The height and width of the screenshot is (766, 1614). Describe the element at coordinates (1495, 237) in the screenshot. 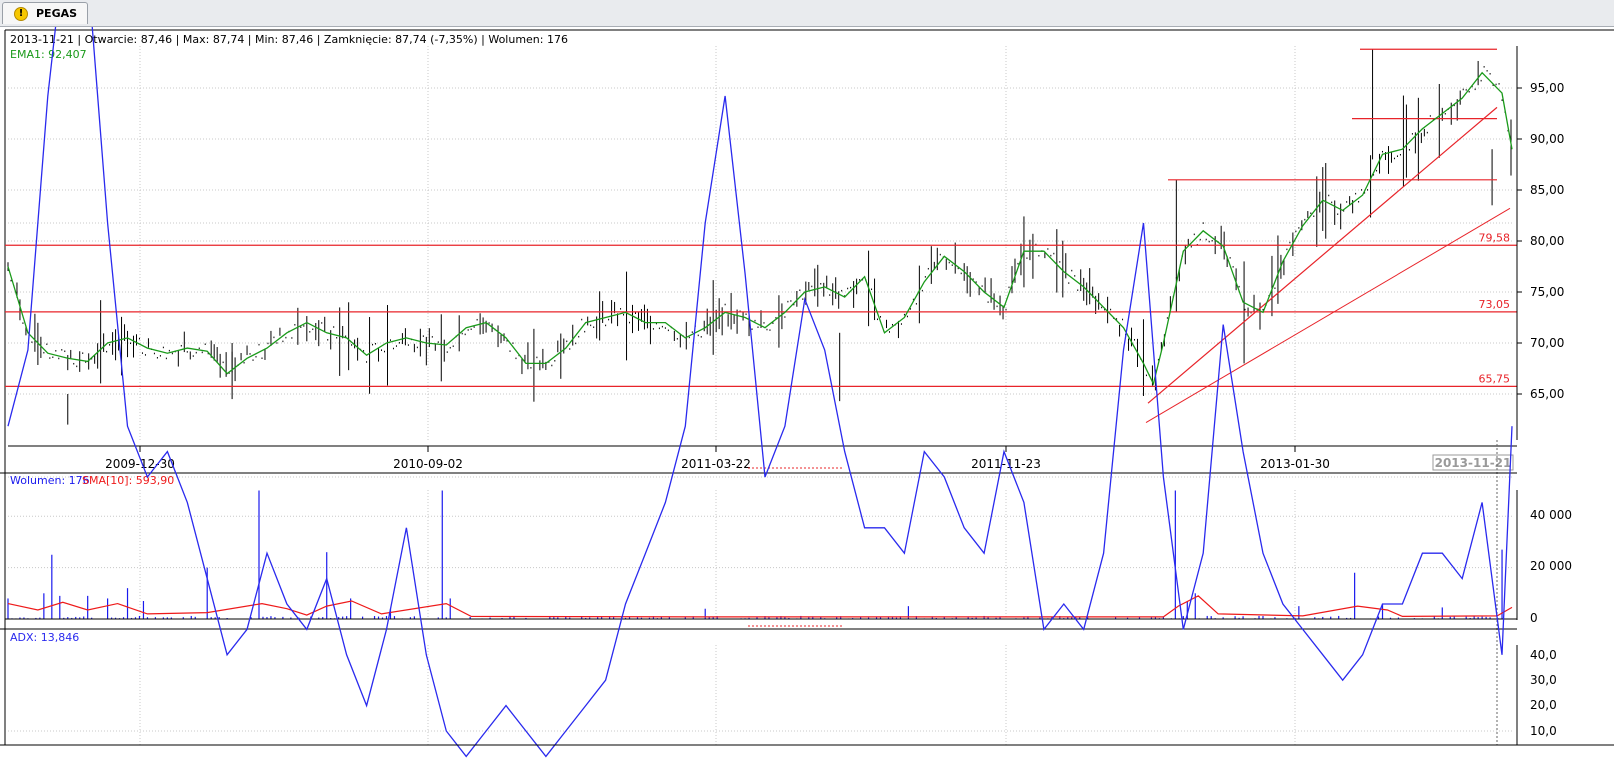

I see `support-value-label: 79,58` at that location.